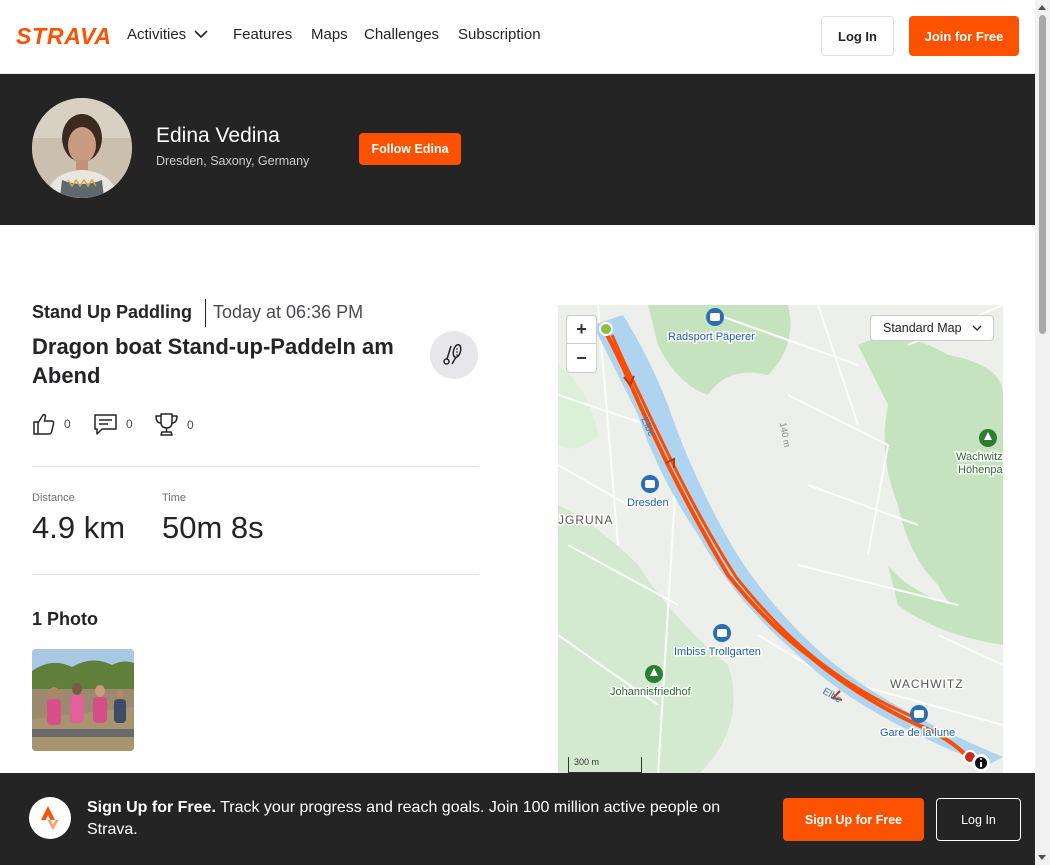  Describe the element at coordinates (648, 503) in the screenshot. I see `map-label-dresden: Dresden` at that location.